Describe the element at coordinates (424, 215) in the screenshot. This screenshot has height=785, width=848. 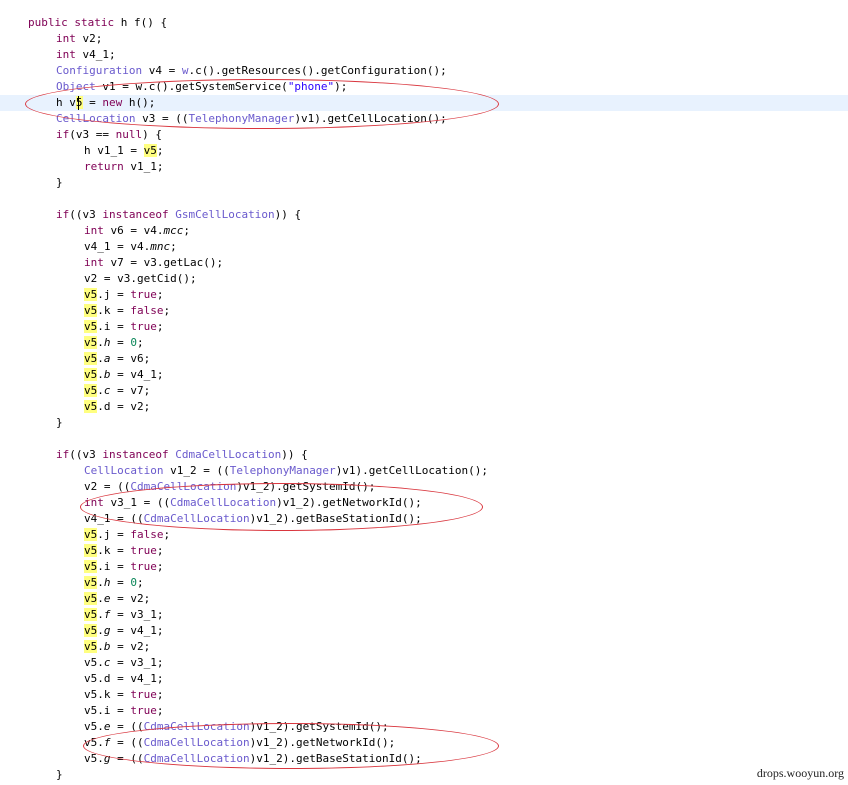
I see `code-line: if((v3 instanceof GsmCellLocation)) {` at that location.